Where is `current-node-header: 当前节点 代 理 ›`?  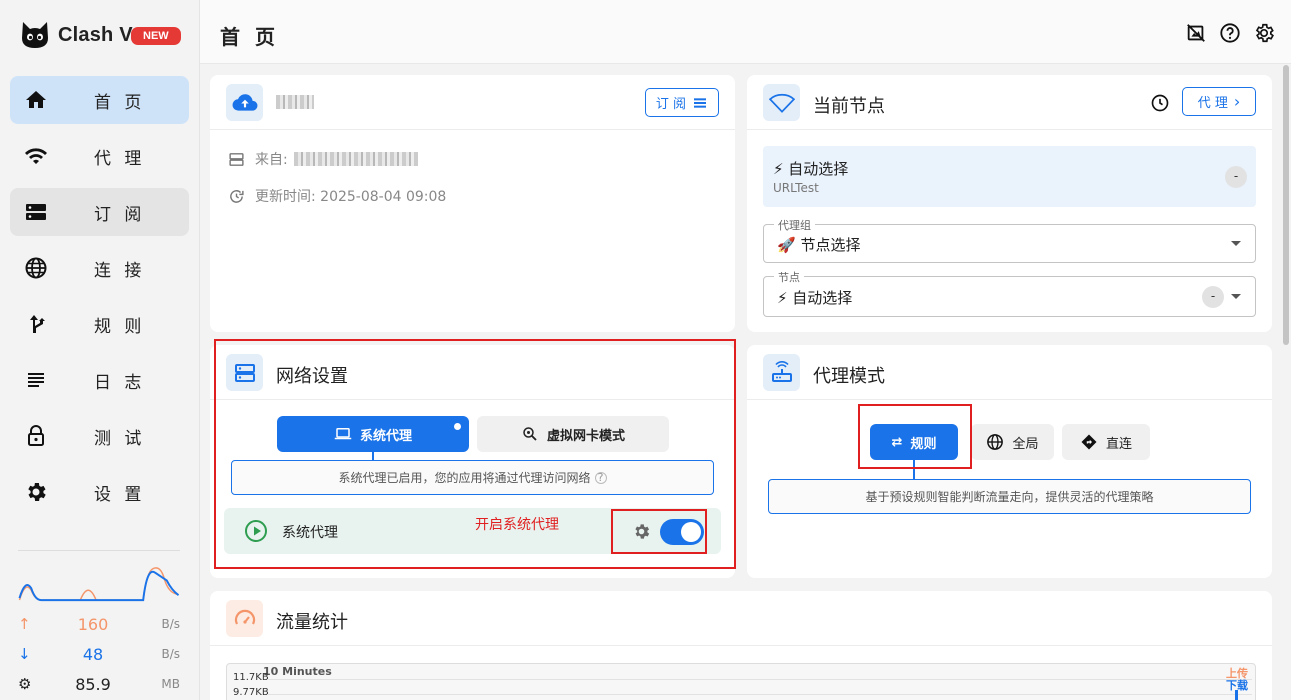
current-node-header: 当前节点 代 理 › is located at coordinates (1009, 102).